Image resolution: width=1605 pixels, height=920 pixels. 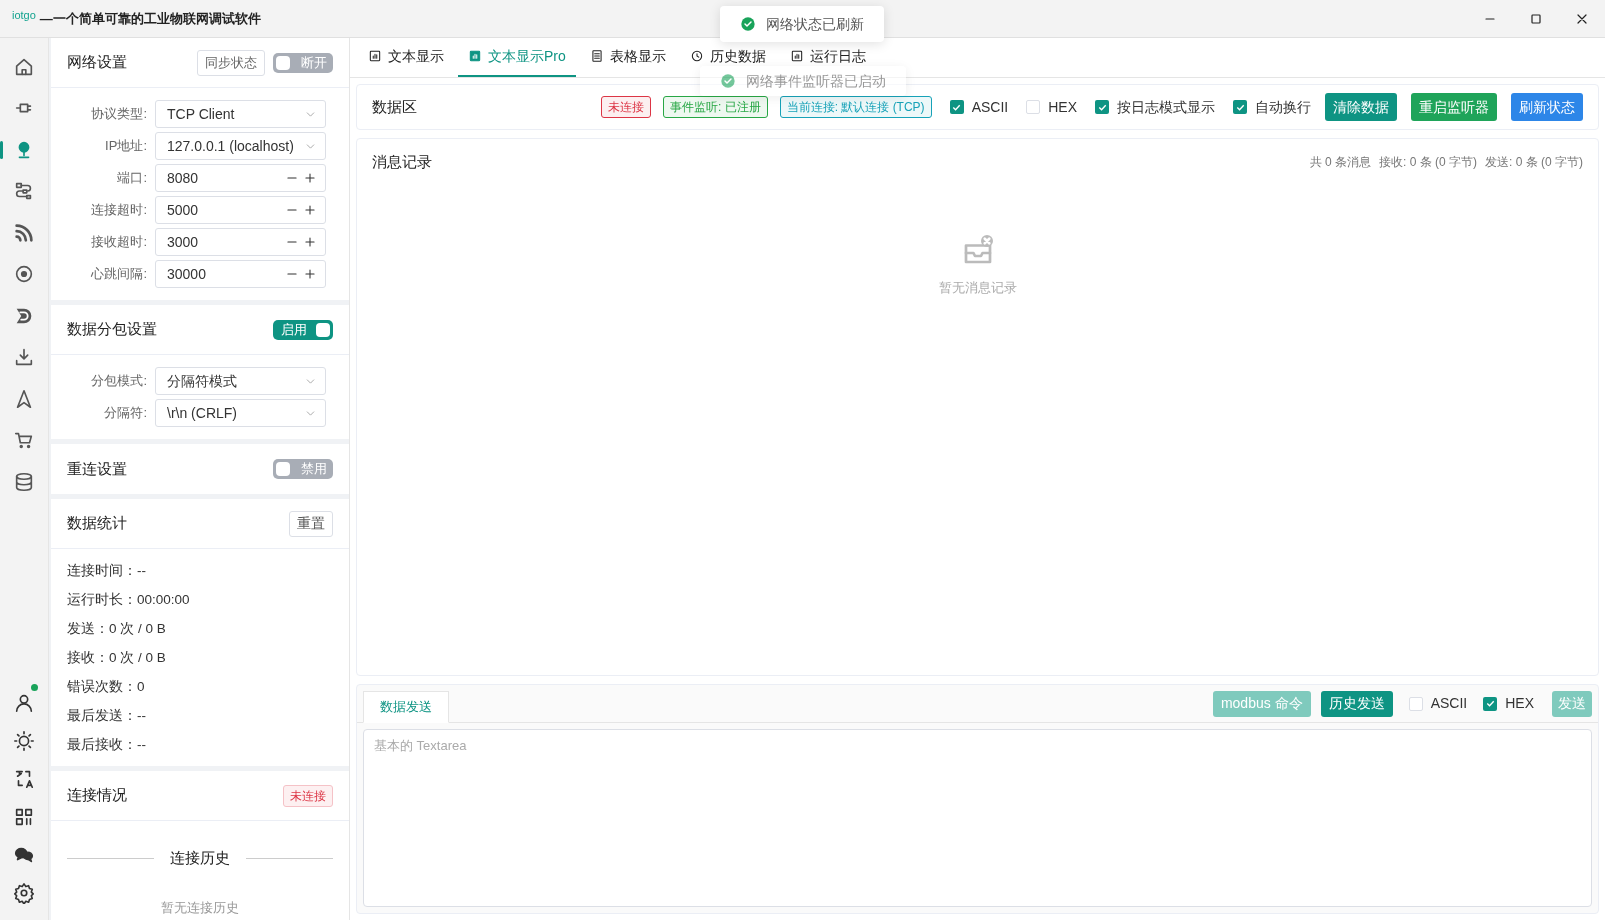 I want to click on toast: 网络事件监听器已启动, so click(x=803, y=81).